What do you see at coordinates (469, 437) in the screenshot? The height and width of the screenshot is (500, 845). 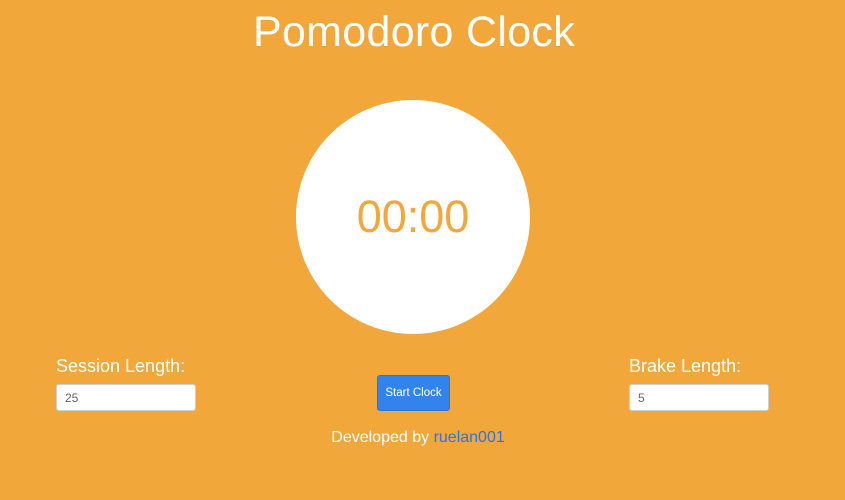 I see `author-link: ruelan001` at bounding box center [469, 437].